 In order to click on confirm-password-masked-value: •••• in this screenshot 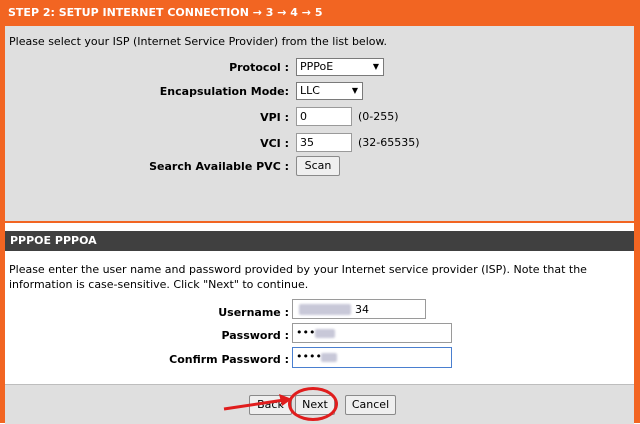, I will do `click(309, 356)`.